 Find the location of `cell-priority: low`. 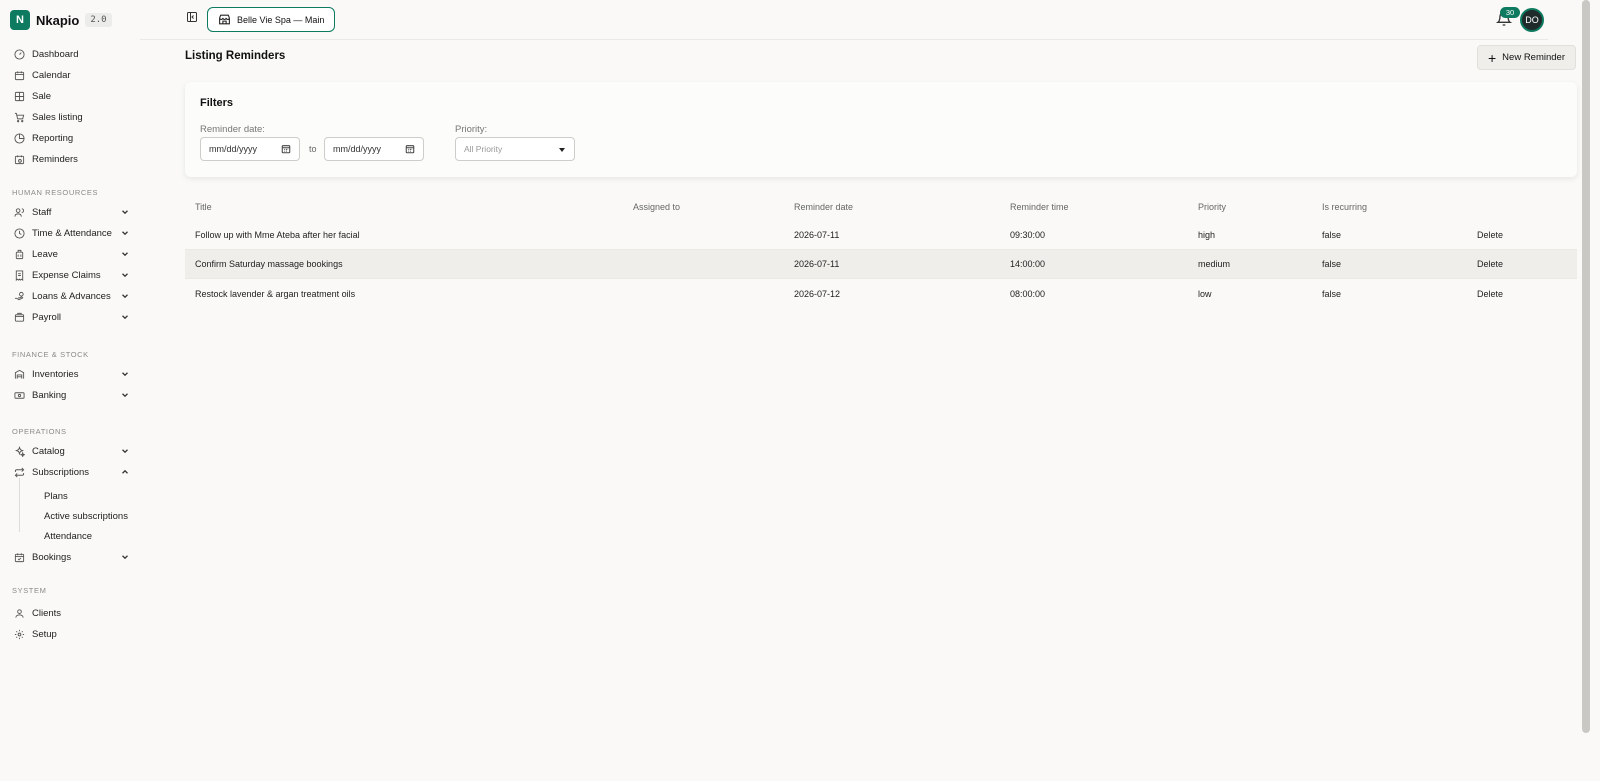

cell-priority: low is located at coordinates (1205, 293).